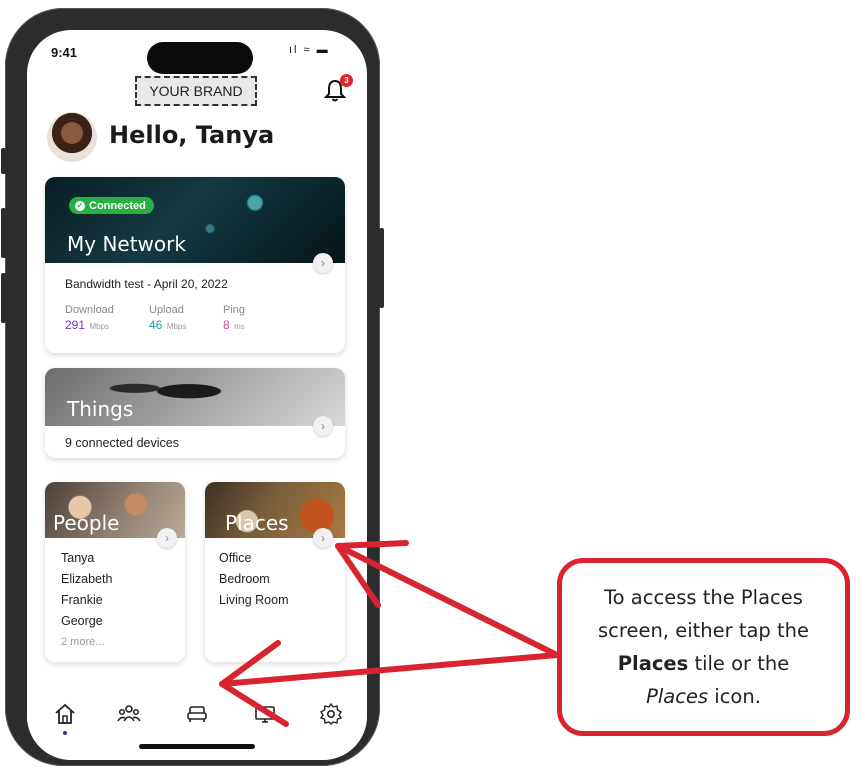 The height and width of the screenshot is (769, 862). I want to click on mute-switch, so click(3, 161).